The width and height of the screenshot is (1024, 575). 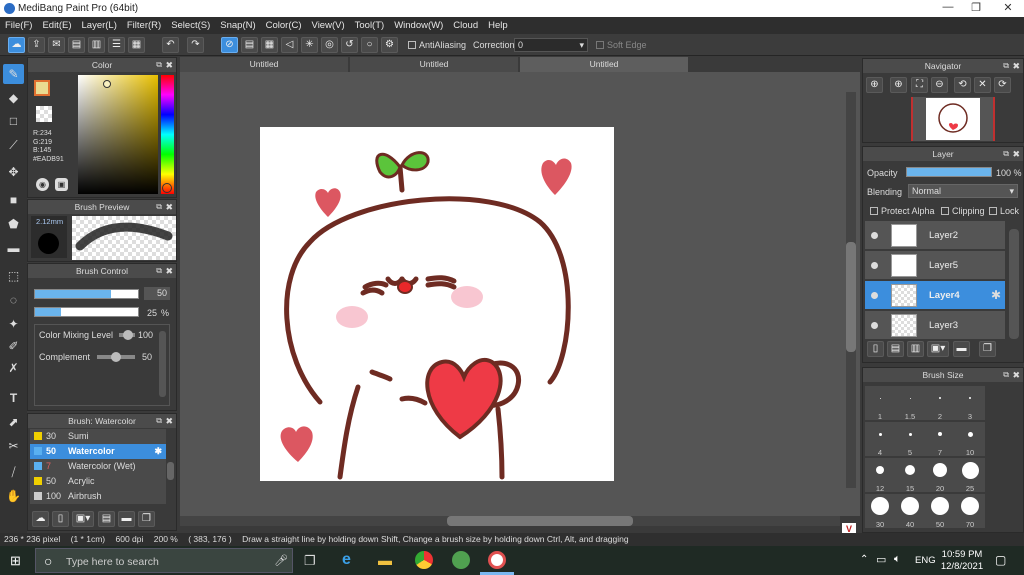 I want to click on brush-tool-icon: ✎, so click(x=13, y=74).